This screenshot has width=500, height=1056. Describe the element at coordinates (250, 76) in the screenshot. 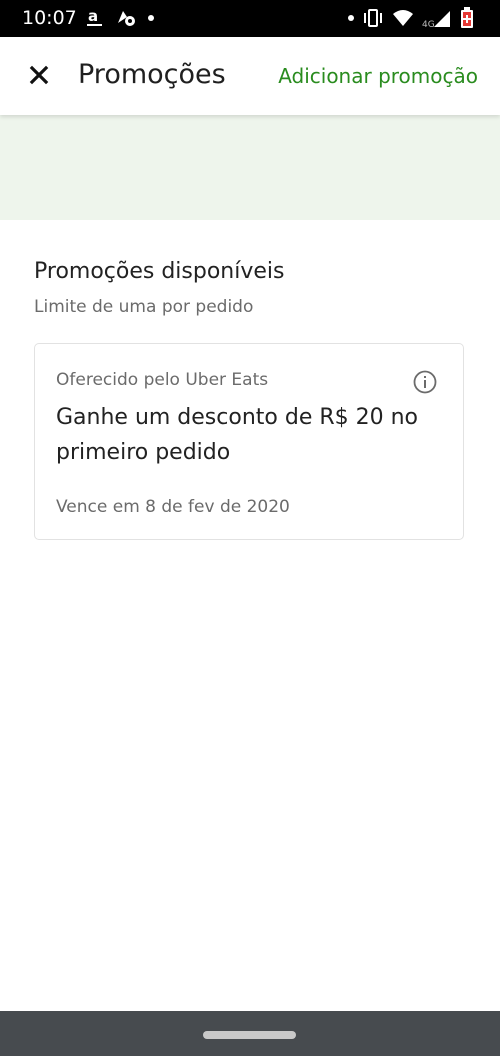

I see `header: Promoções Adicionar promoção` at that location.